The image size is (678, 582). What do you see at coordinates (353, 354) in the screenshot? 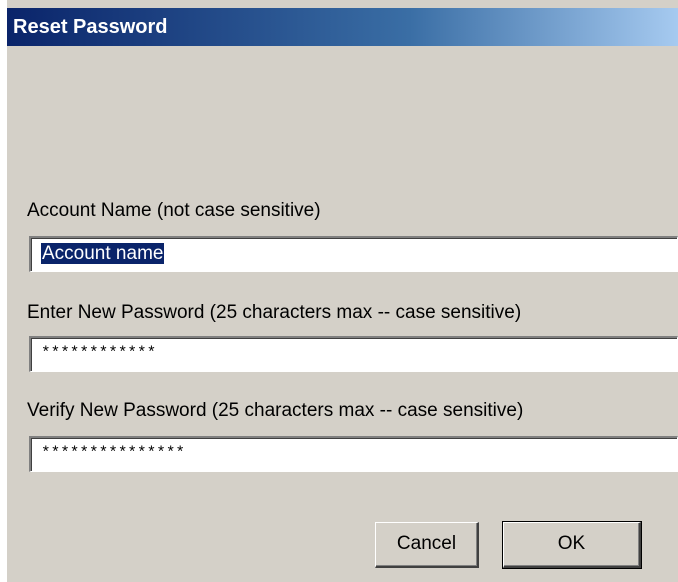
I see `new-password-field: ************` at bounding box center [353, 354].